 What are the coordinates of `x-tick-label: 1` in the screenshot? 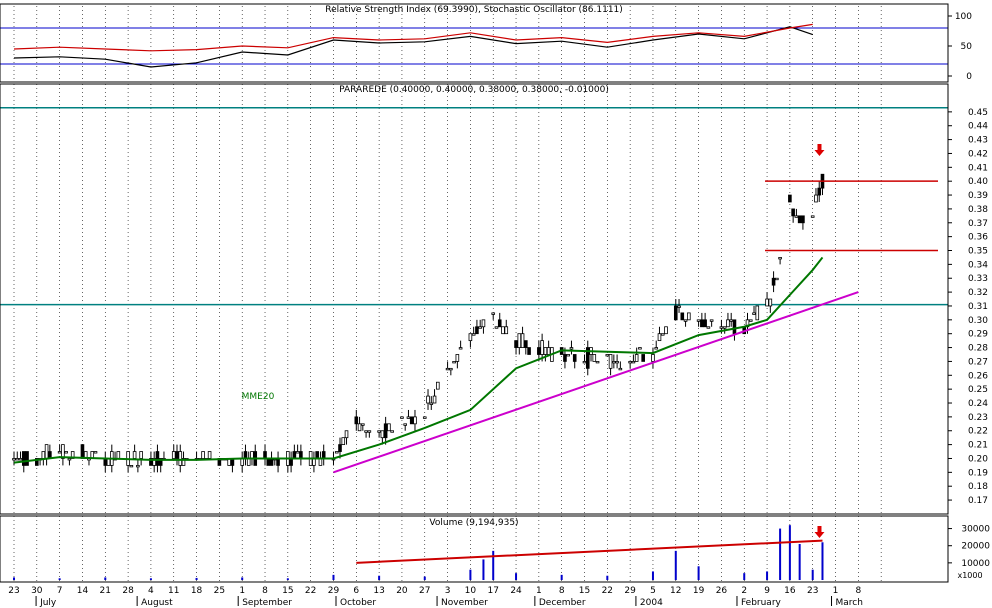 It's located at (836, 591).